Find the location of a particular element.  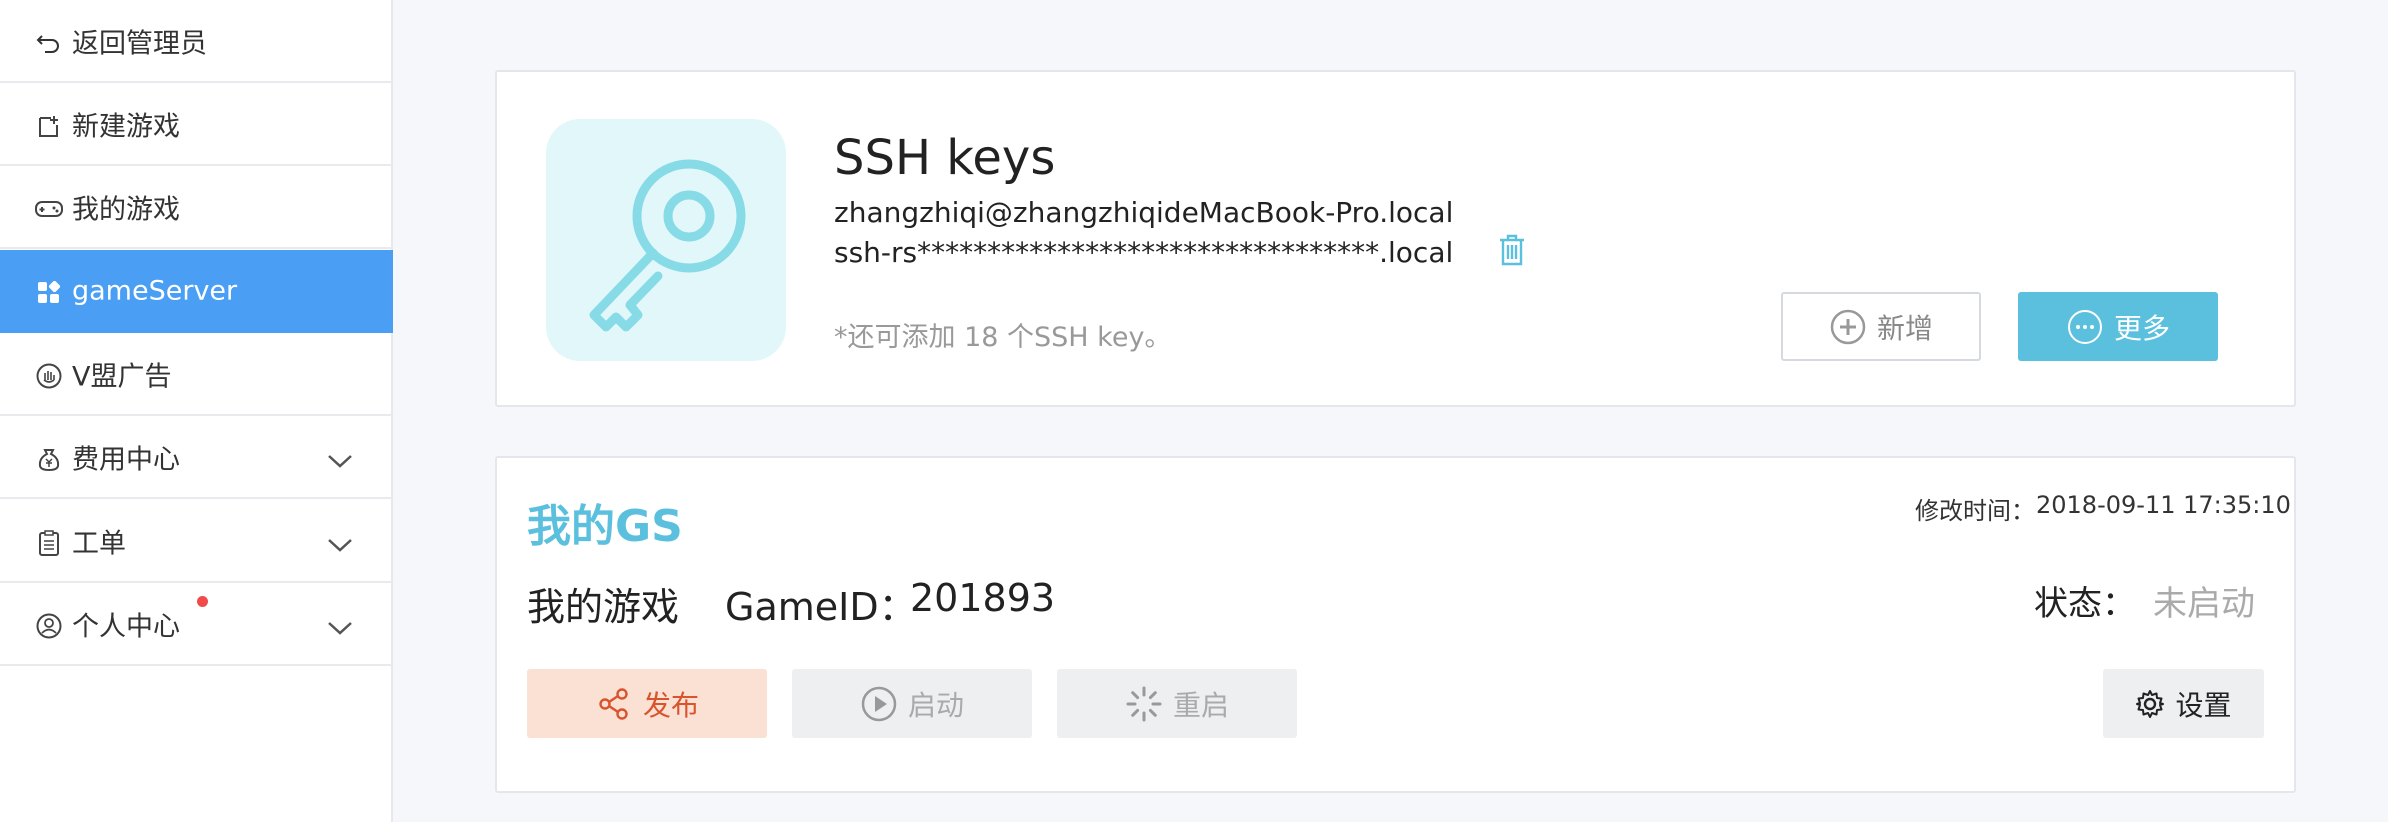

gamepad-icon is located at coordinates (49, 209).